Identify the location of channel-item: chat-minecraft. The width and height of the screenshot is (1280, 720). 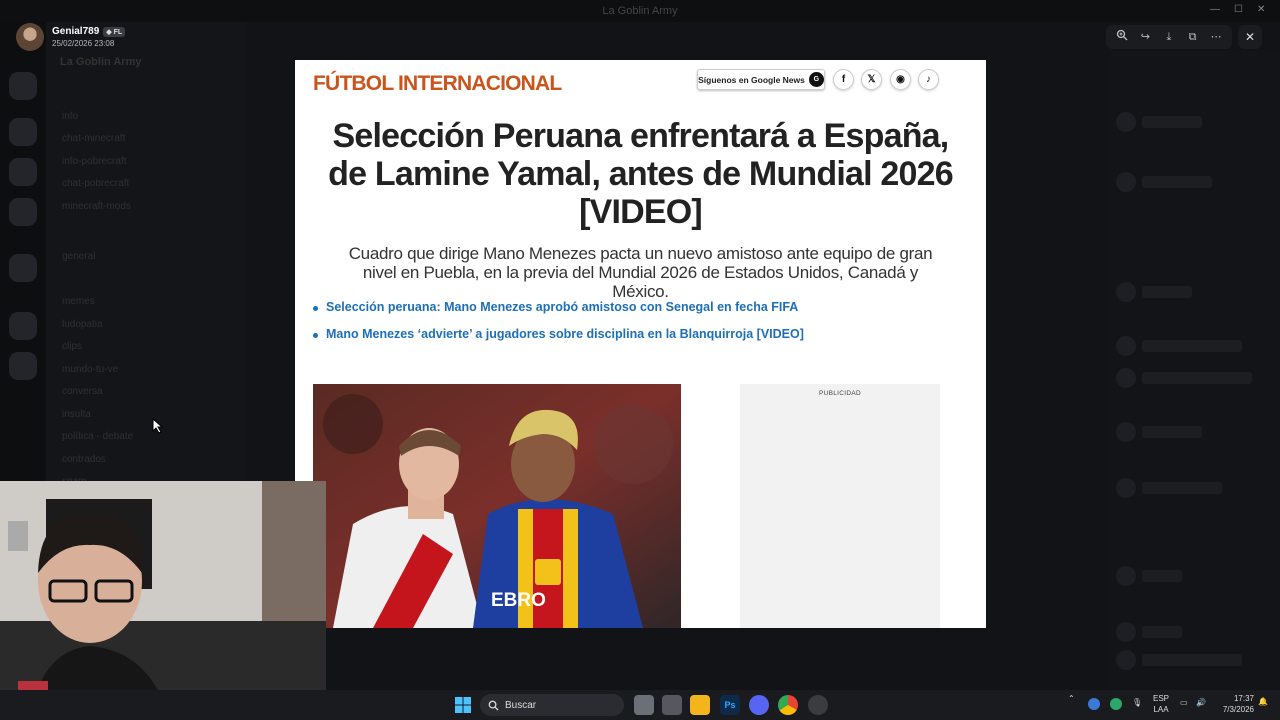
(93, 138).